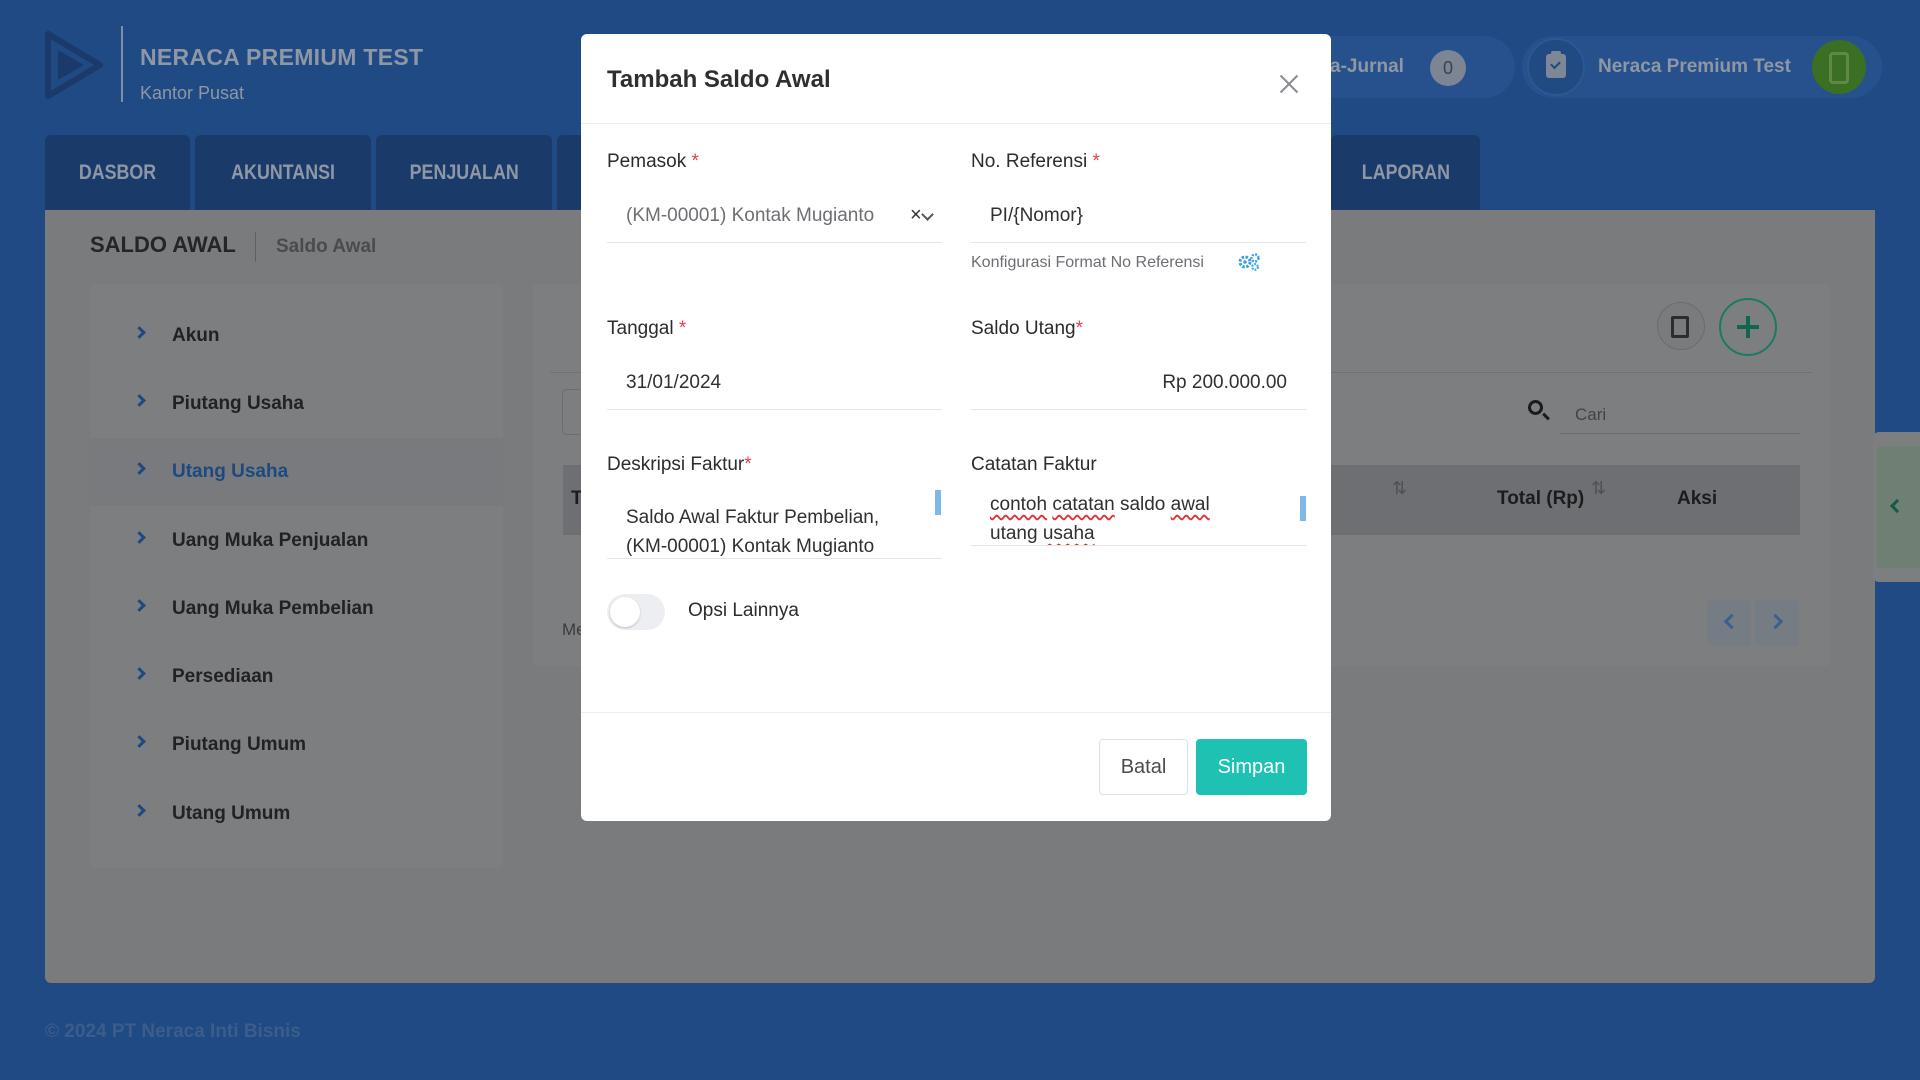  Describe the element at coordinates (296, 404) in the screenshot. I see `sidebar-item-piutang-usaha: Piutang Usaha` at that location.